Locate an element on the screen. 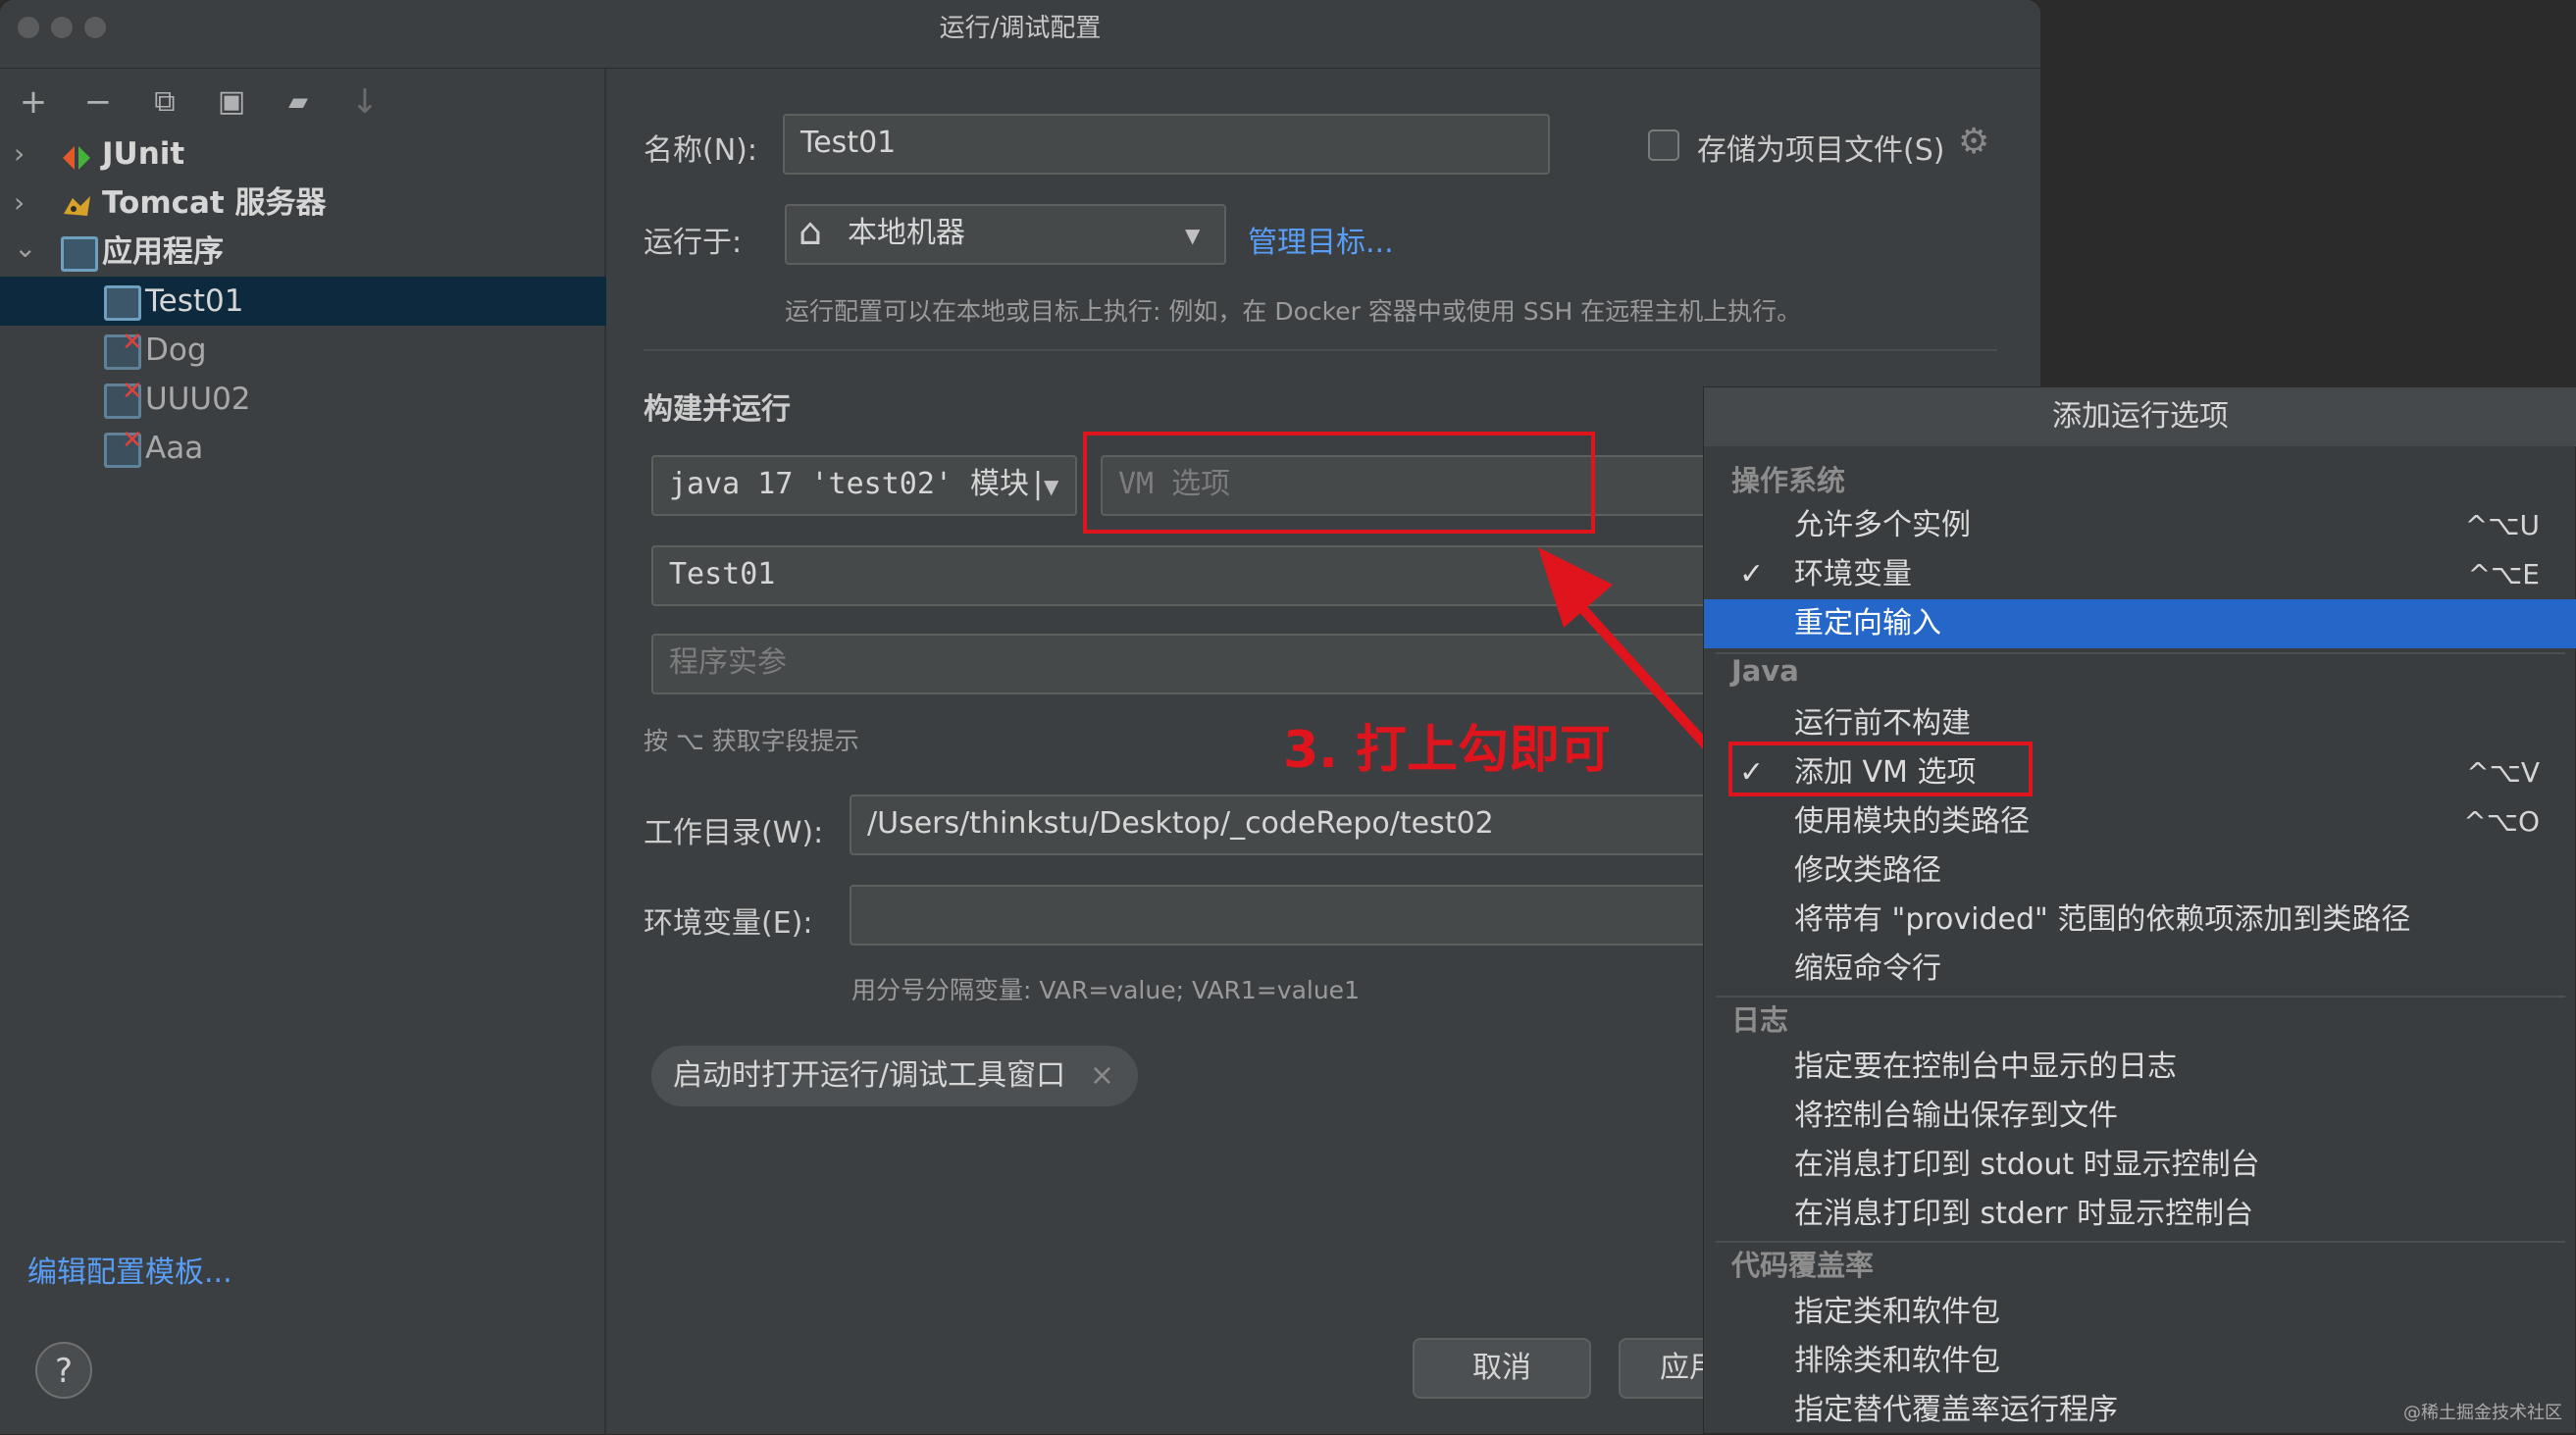 The image size is (2576, 1435). option-redirect-input: 重定向输入 is located at coordinates (2140, 623).